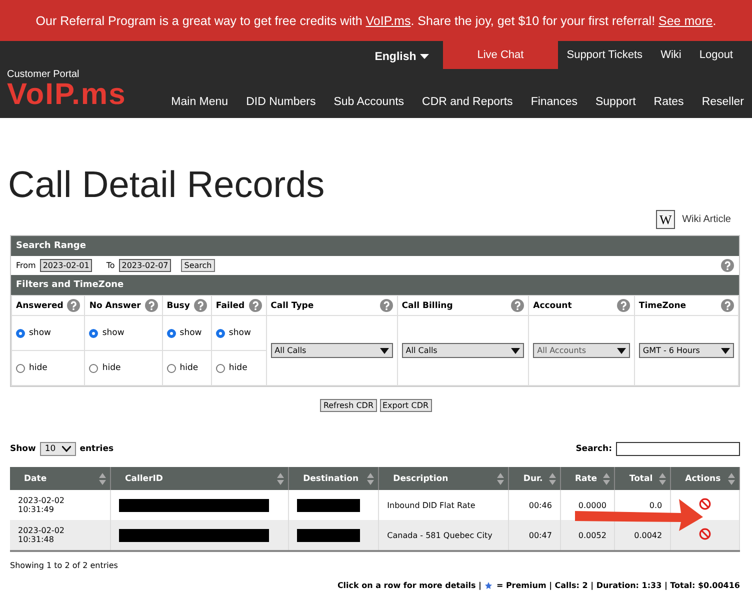 Image resolution: width=752 pixels, height=600 pixels. What do you see at coordinates (685, 21) in the screenshot?
I see `banner-link: See more` at bounding box center [685, 21].